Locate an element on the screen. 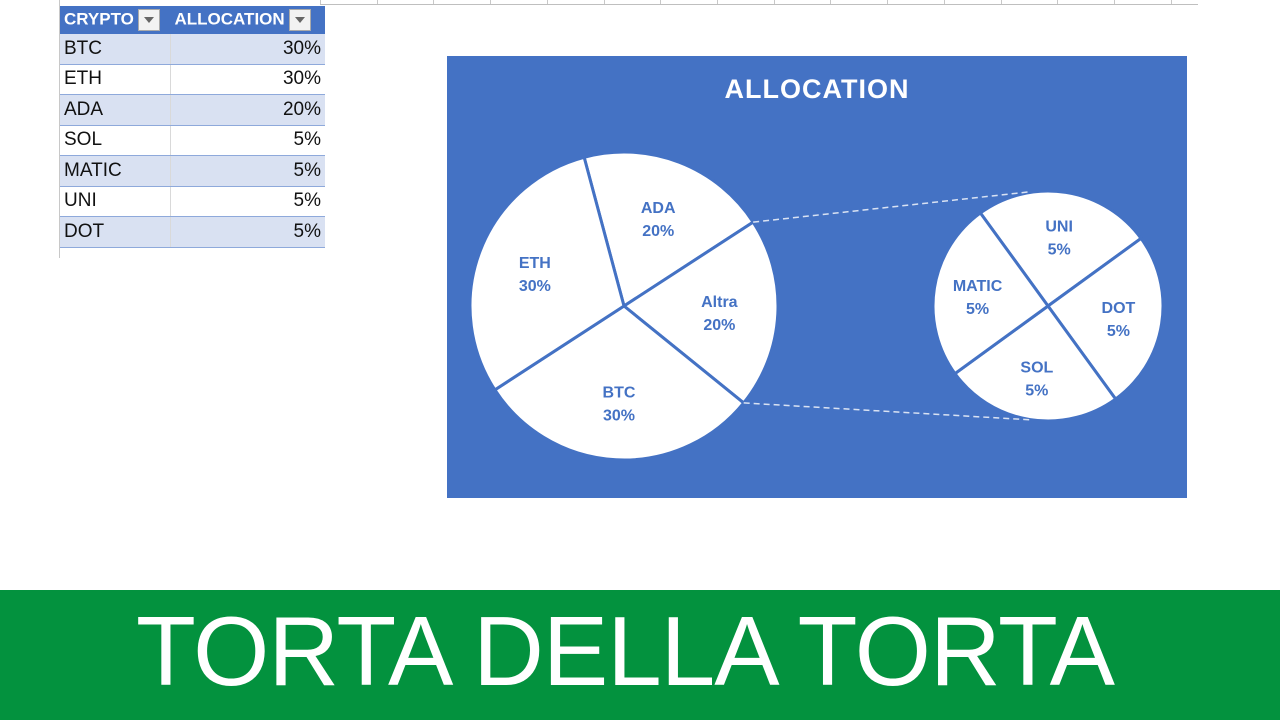 The image size is (1280, 720). table-row: BTC 30% is located at coordinates (192, 49).